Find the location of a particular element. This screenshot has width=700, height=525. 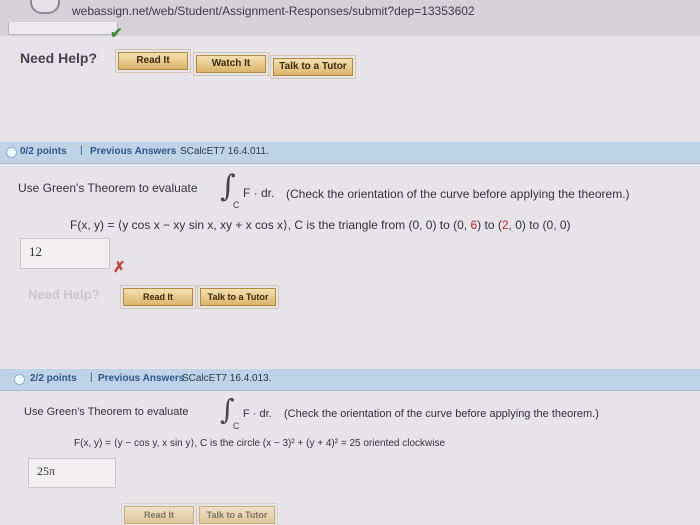

points-label: 0/2 points is located at coordinates (43, 151).